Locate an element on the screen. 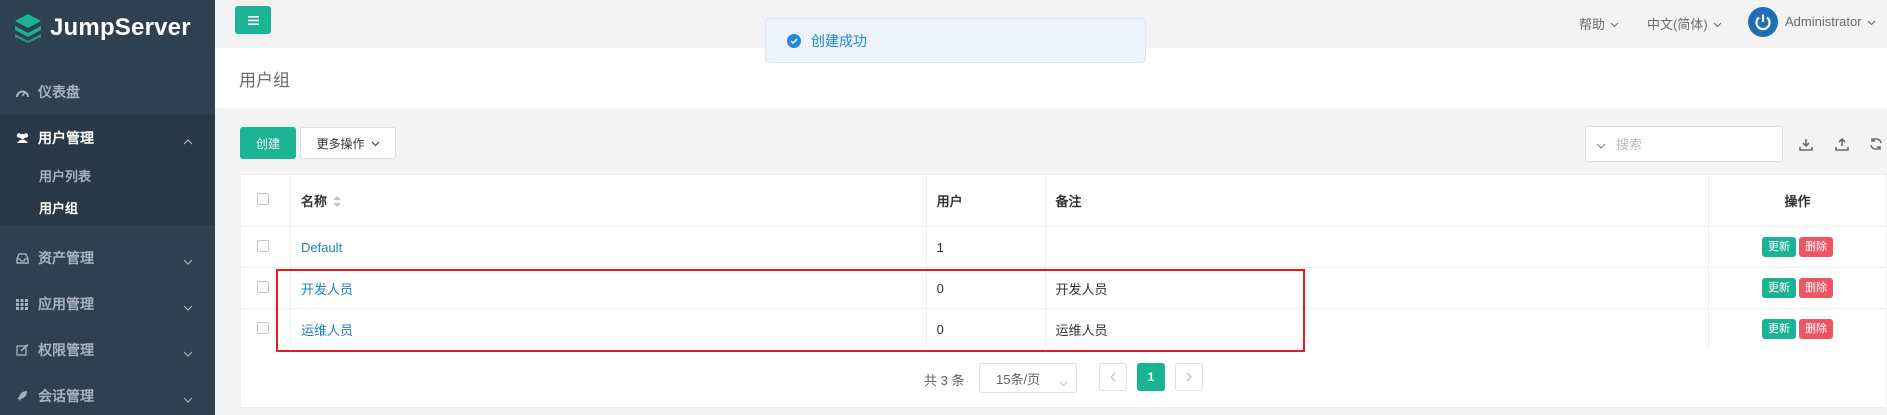 The width and height of the screenshot is (1887, 415). logo: JumpServer is located at coordinates (102, 28).